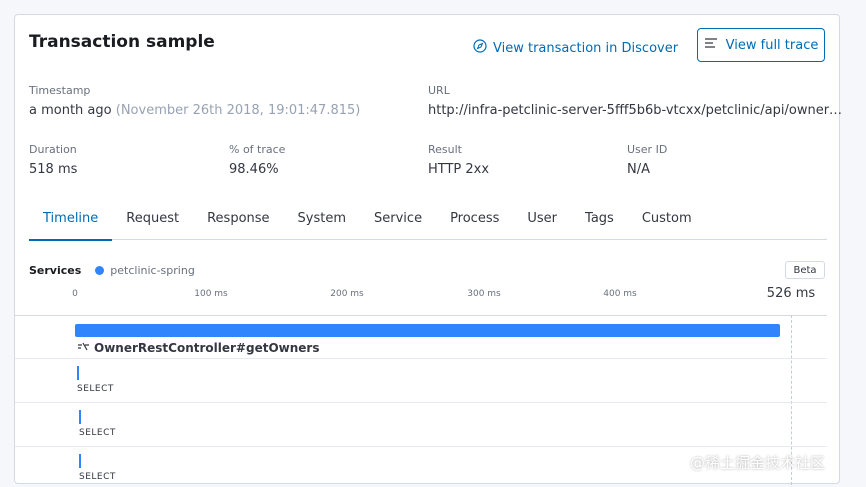  What do you see at coordinates (95, 389) in the screenshot?
I see `span-name-select-1: SELECT` at bounding box center [95, 389].